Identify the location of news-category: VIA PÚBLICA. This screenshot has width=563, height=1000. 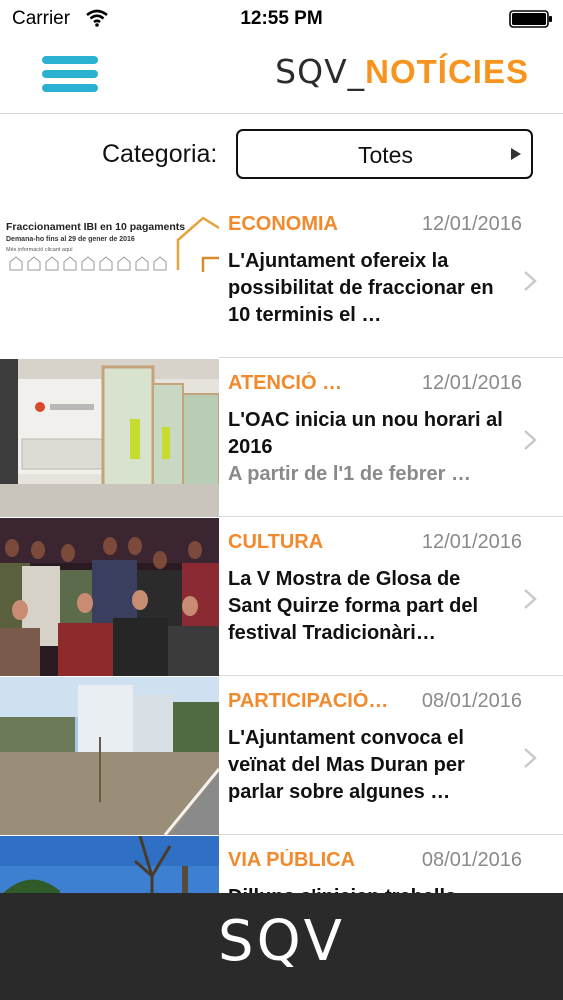
(292, 860).